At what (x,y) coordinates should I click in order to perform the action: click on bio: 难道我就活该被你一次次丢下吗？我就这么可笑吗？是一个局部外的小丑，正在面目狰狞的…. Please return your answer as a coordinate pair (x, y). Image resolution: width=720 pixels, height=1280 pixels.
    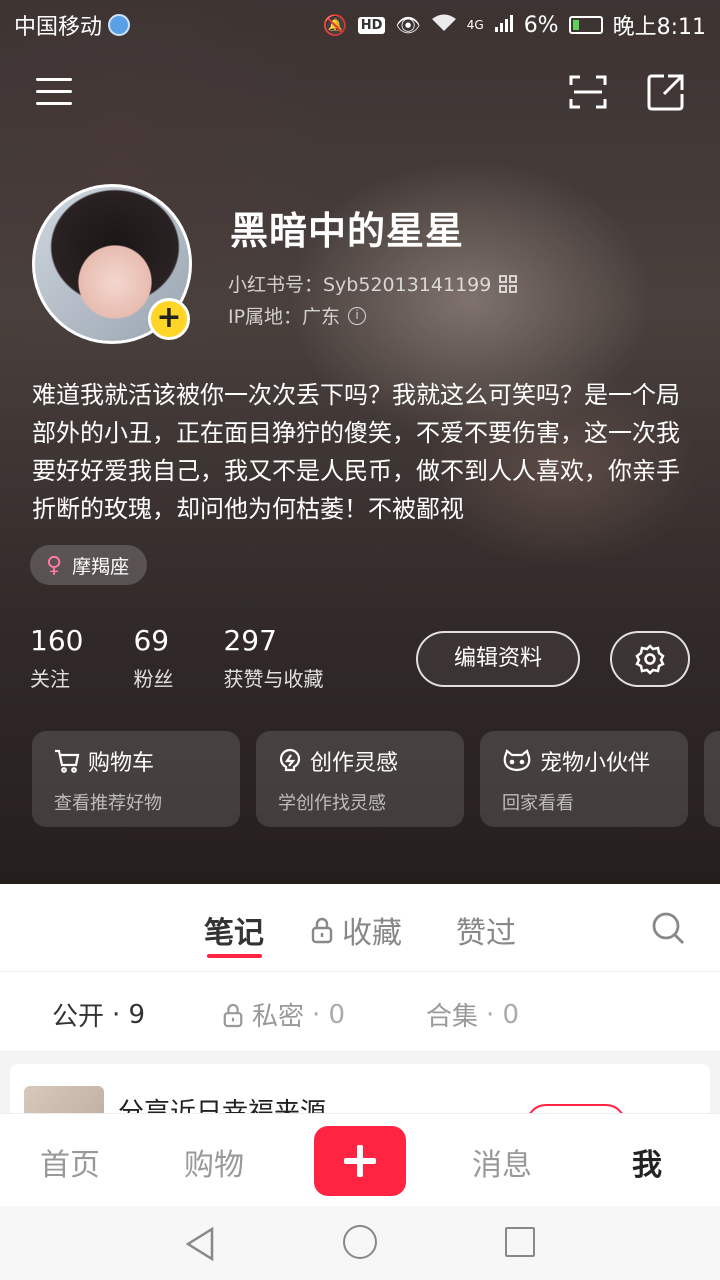
    Looking at the image, I should click on (362, 452).